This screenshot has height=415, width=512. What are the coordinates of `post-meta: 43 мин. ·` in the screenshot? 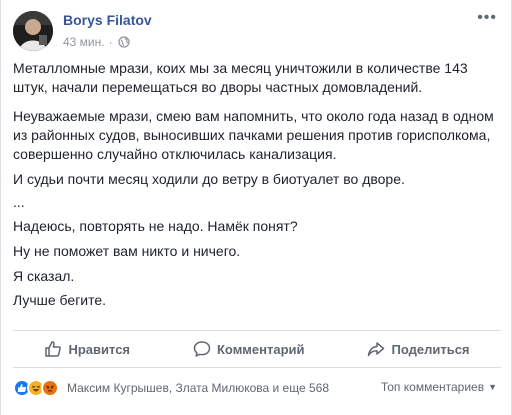 It's located at (96, 42).